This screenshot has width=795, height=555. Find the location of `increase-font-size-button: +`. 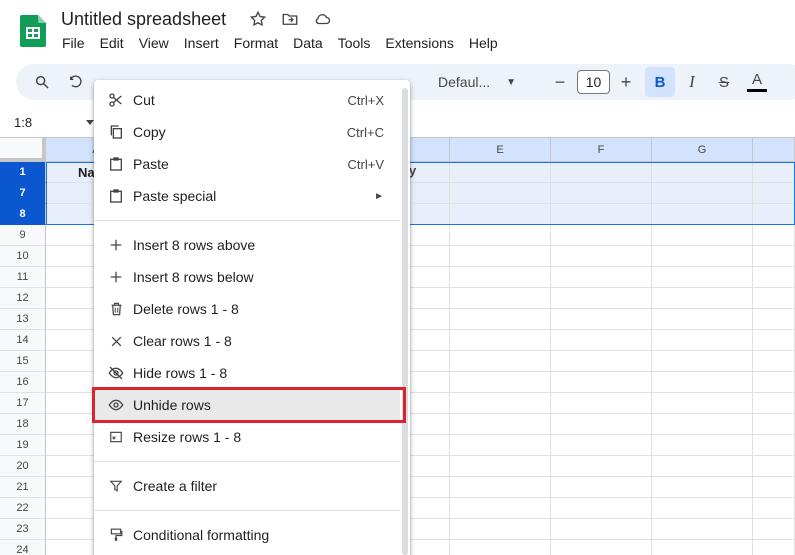

increase-font-size-button: + is located at coordinates (626, 82).